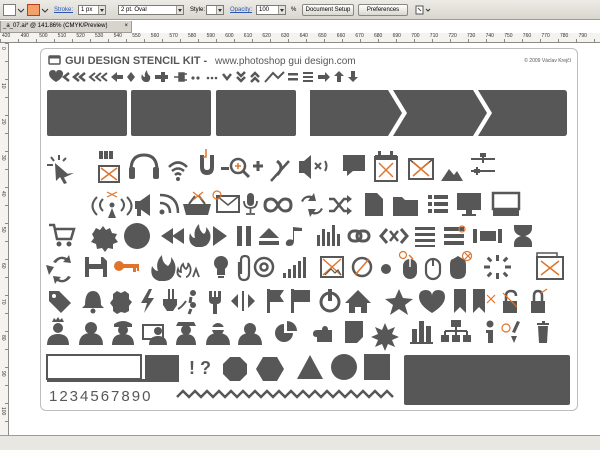 The height and width of the screenshot is (450, 600). Describe the element at coordinates (98, 77) in the screenshot. I see `triple-chevron-left-icon` at that location.